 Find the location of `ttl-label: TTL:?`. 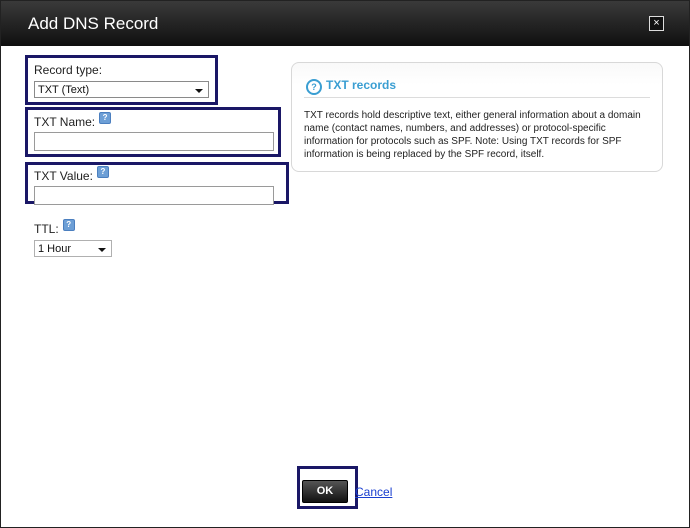

ttl-label: TTL:? is located at coordinates (54, 227).